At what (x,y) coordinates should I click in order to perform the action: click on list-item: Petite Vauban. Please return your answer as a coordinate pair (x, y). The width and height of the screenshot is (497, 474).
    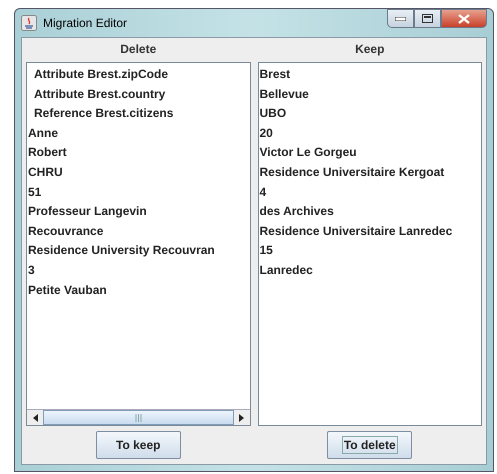
    Looking at the image, I should click on (67, 289).